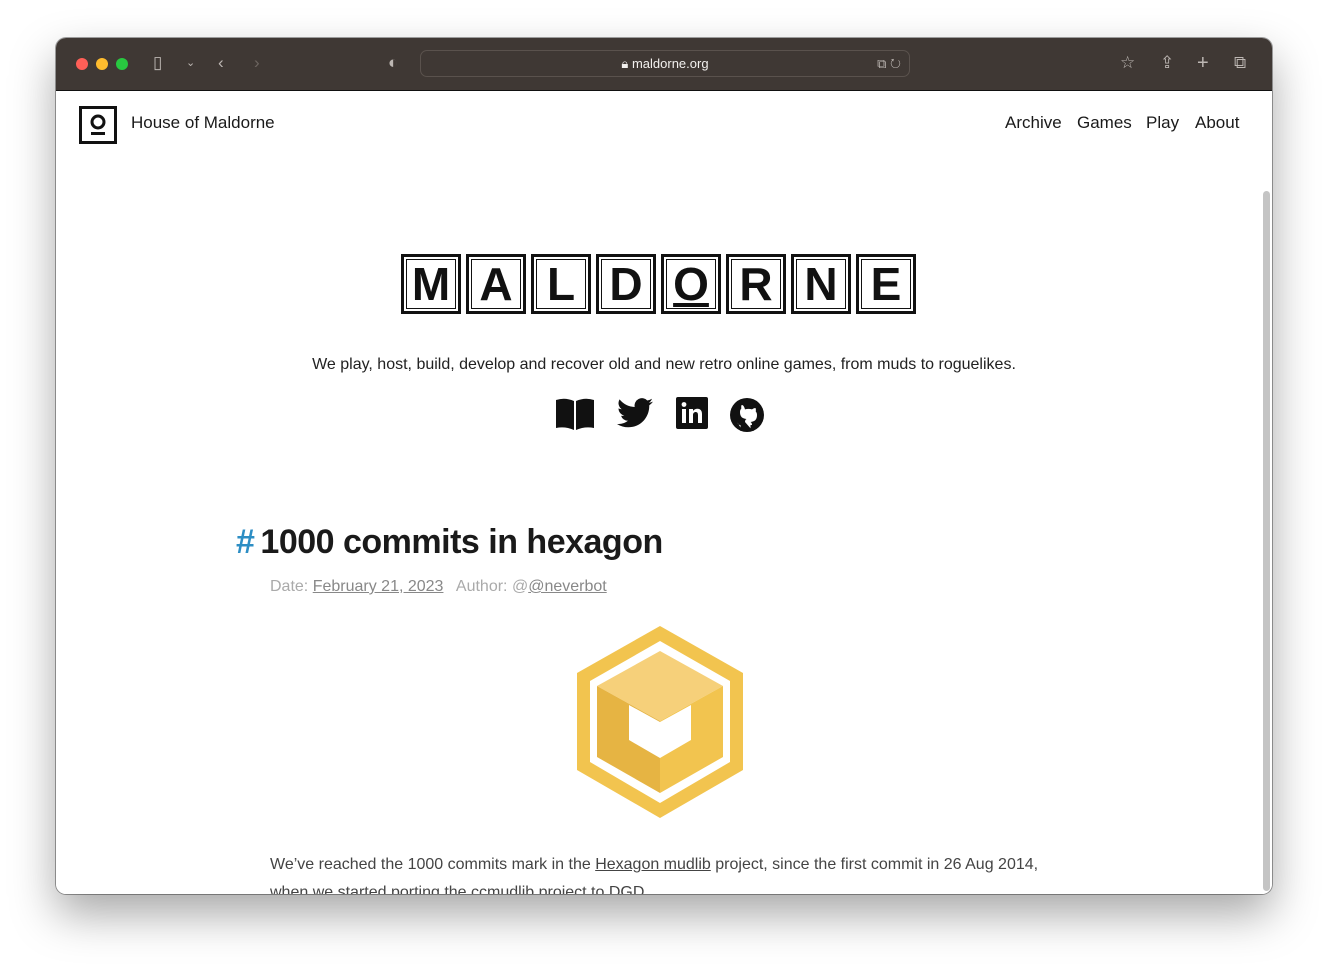  What do you see at coordinates (1266, 541) in the screenshot?
I see `scrollbar` at bounding box center [1266, 541].